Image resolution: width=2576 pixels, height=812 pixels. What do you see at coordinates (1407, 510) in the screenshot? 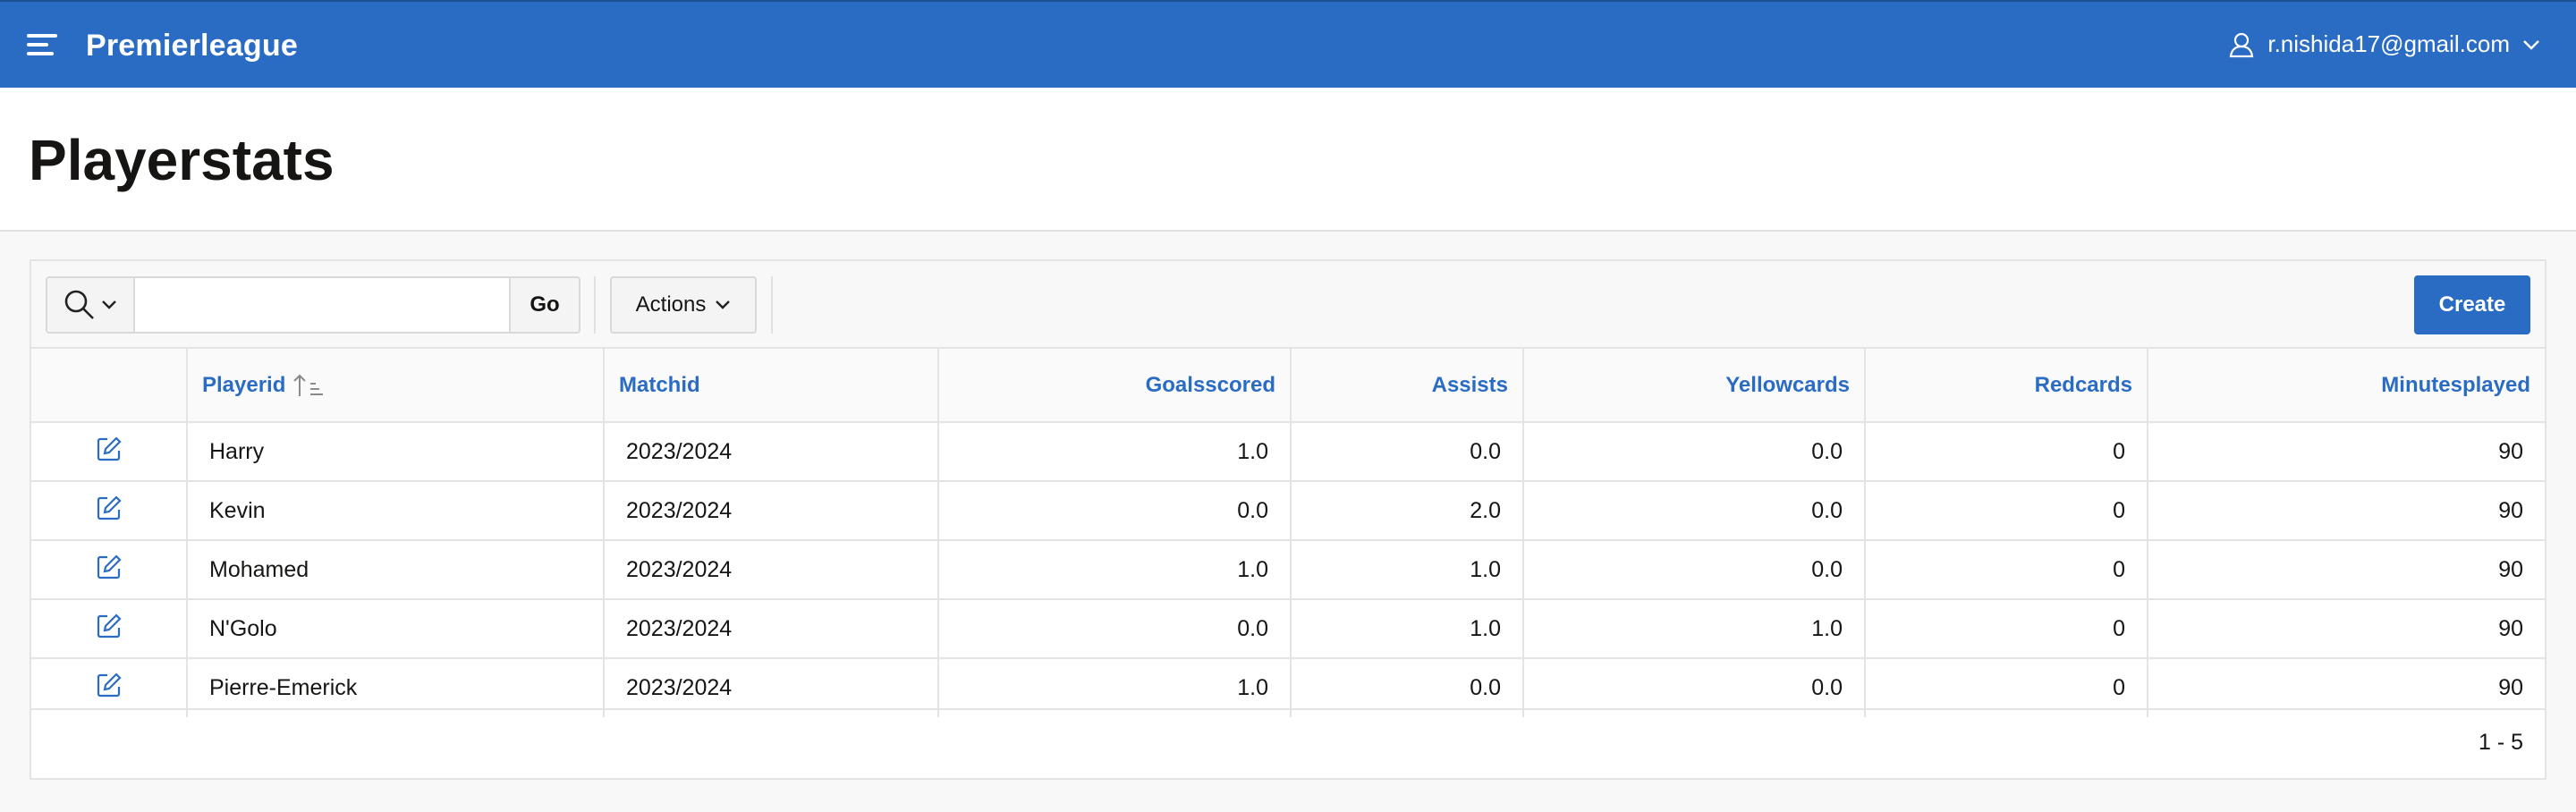
I see `table-cell-assists: 2.0` at bounding box center [1407, 510].